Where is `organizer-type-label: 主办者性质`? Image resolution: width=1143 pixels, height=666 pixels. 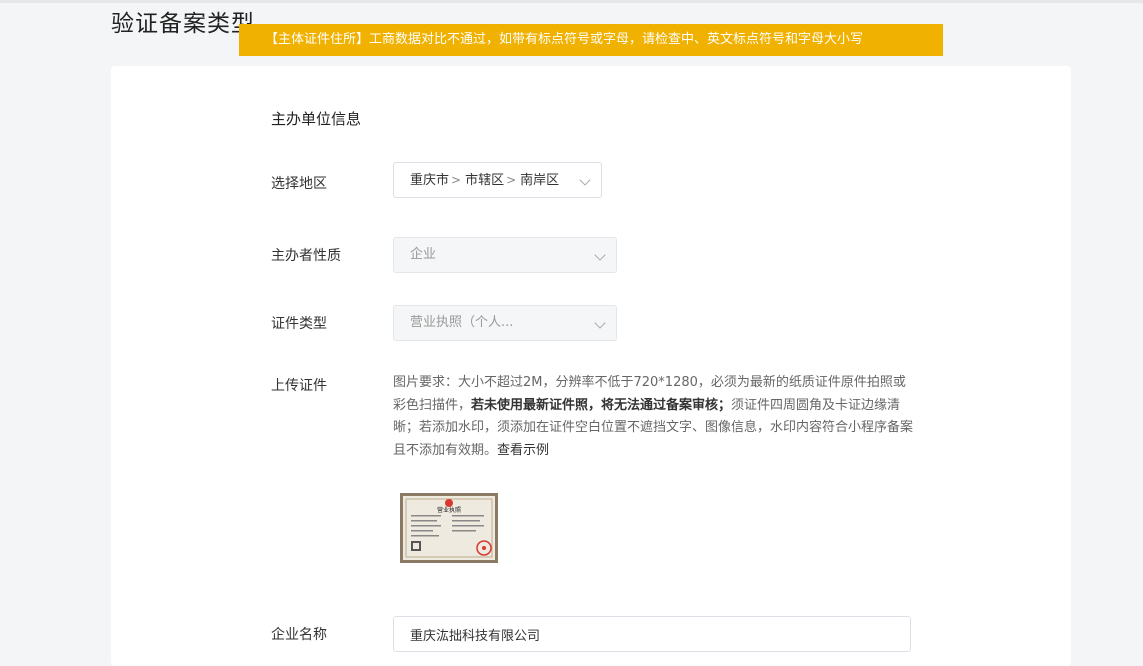 organizer-type-label: 主办者性质 is located at coordinates (306, 256).